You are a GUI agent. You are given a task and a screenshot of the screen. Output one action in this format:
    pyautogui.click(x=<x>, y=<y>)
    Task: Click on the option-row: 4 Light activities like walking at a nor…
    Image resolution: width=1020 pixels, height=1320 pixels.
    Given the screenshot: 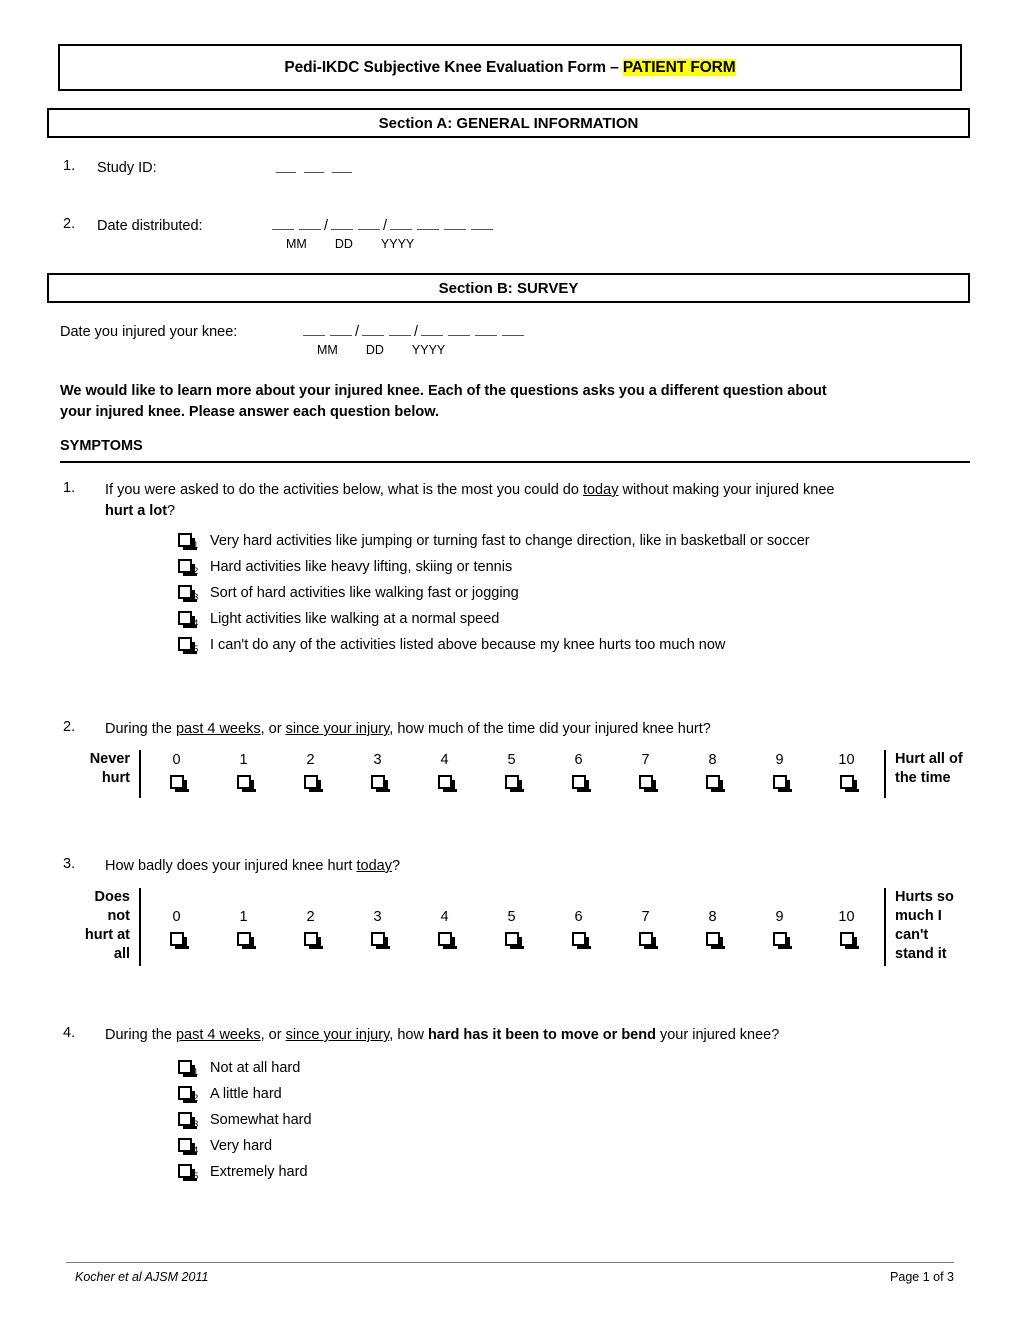 What is the action you would take?
    pyautogui.click(x=494, y=624)
    